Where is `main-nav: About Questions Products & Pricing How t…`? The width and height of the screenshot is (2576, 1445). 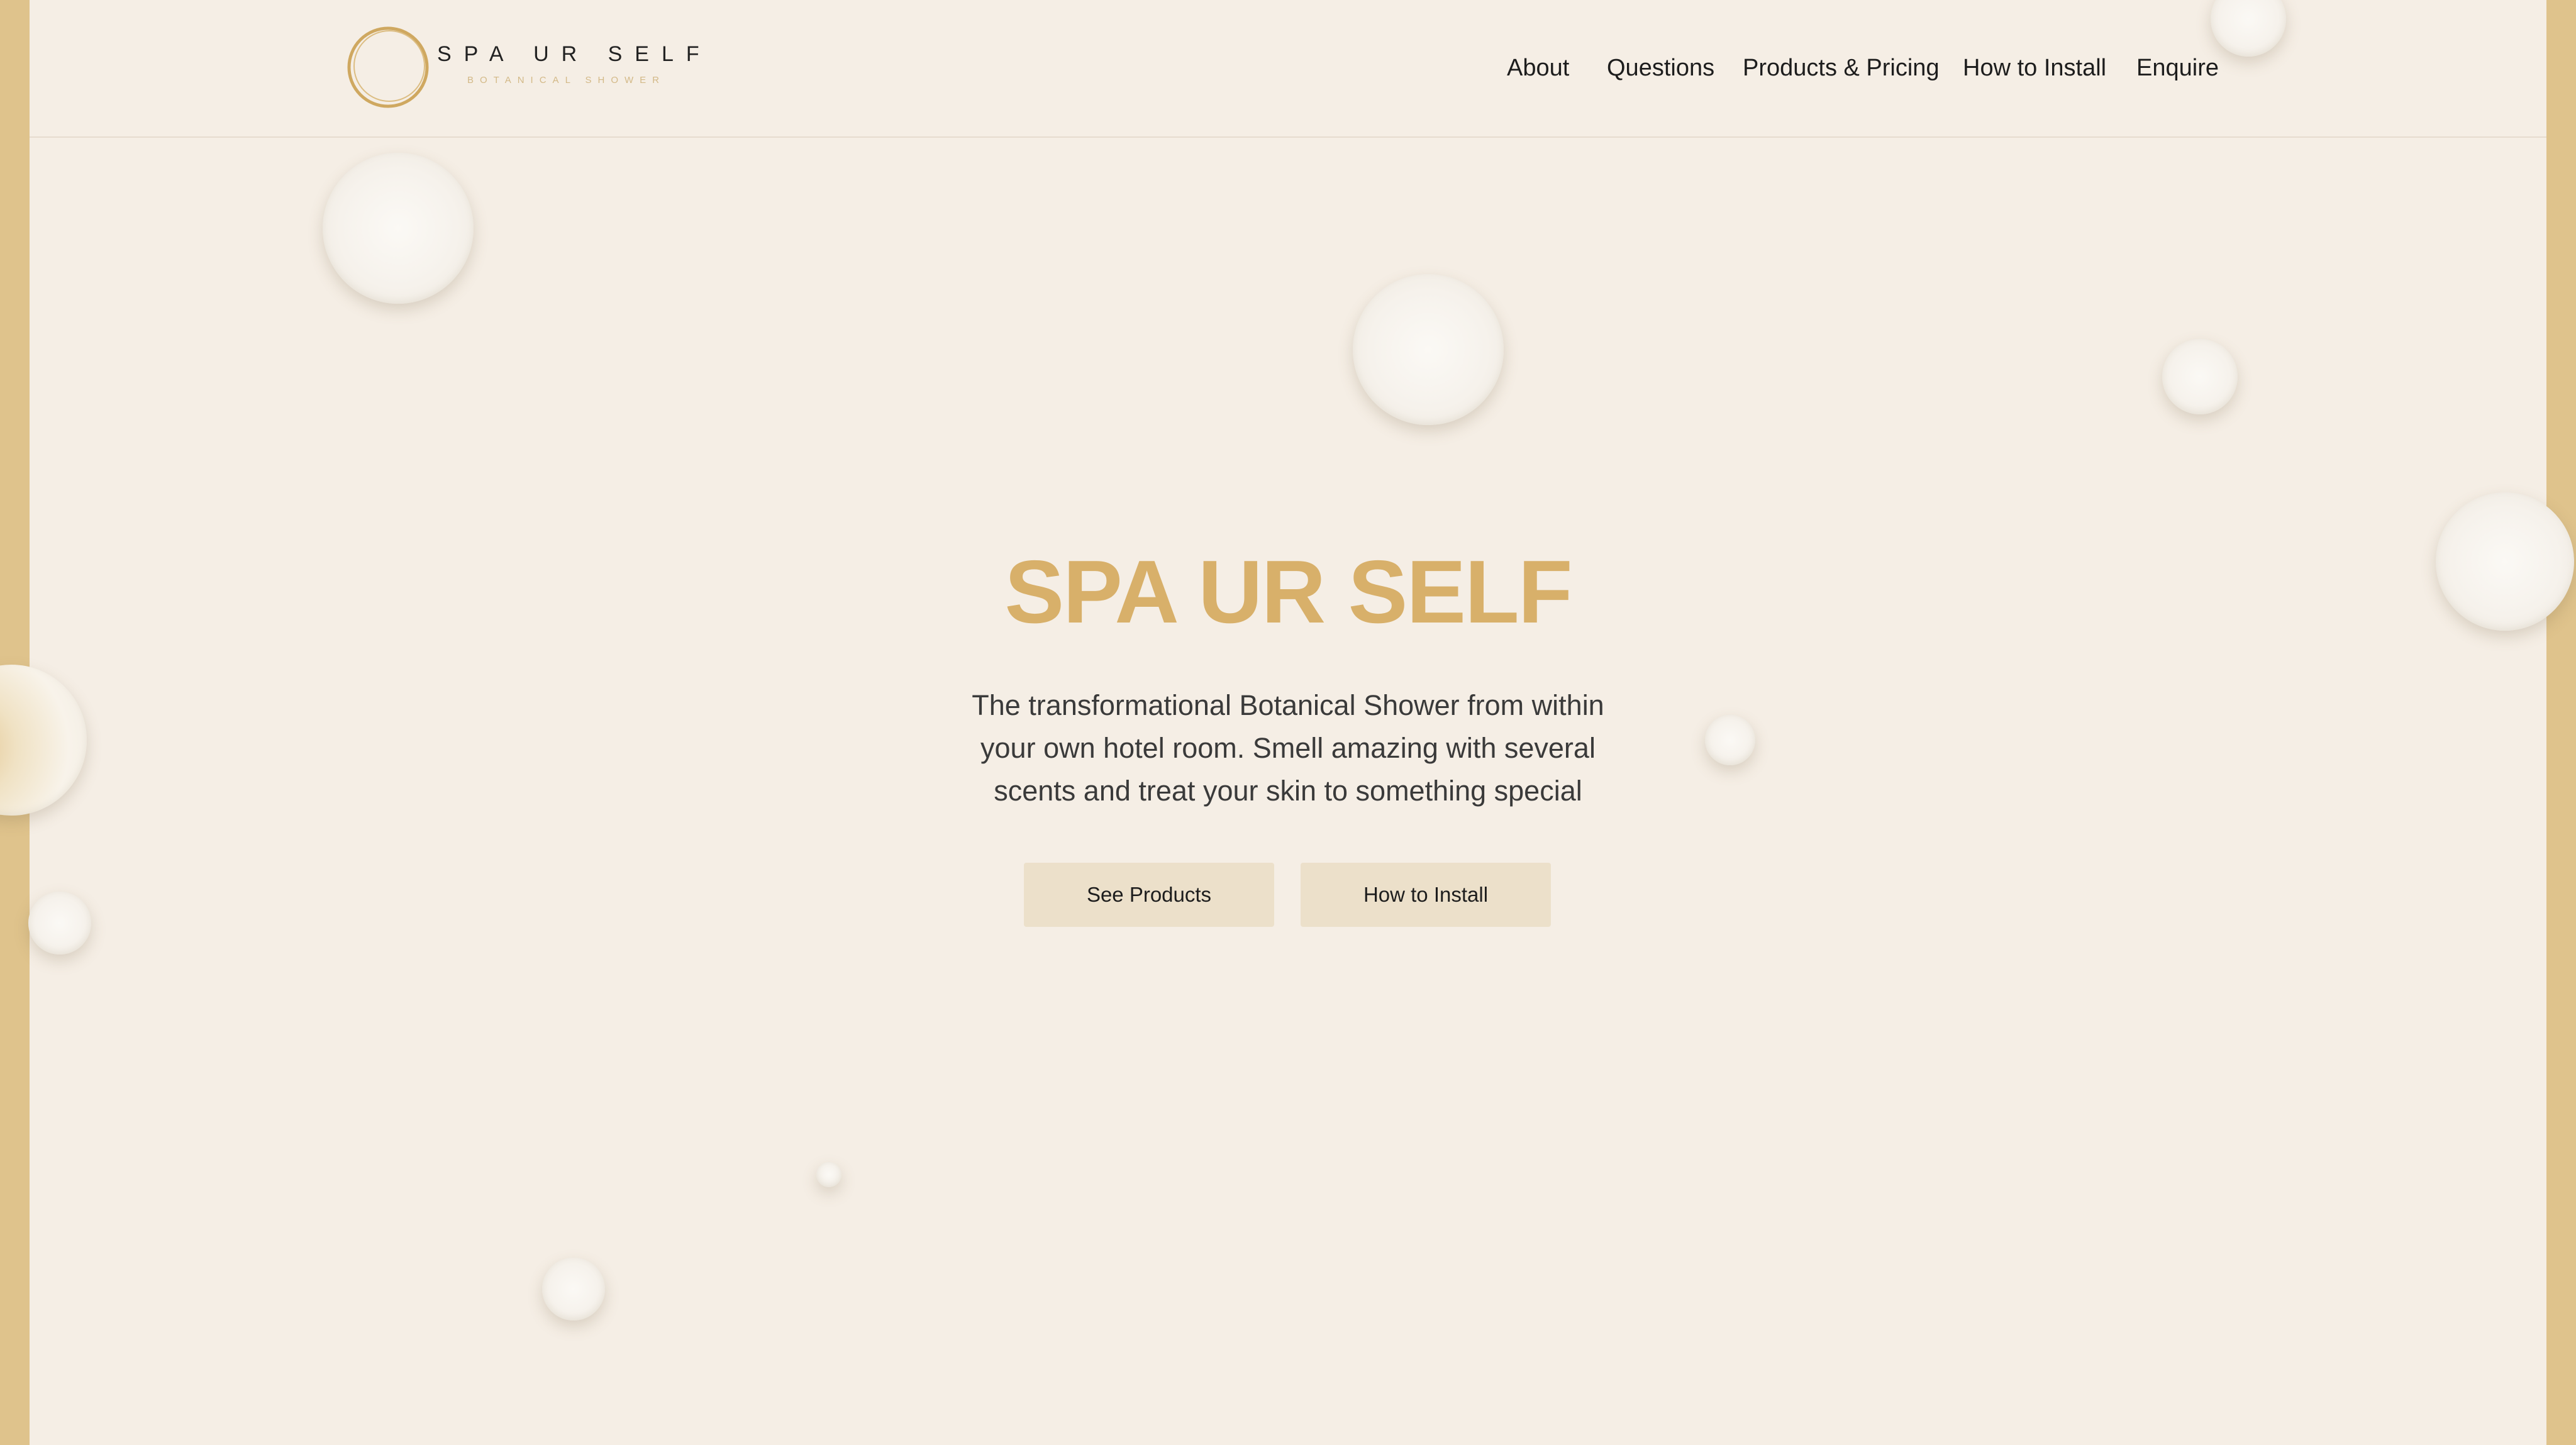 main-nav: About Questions Products & Pricing How t… is located at coordinates (1288, 70).